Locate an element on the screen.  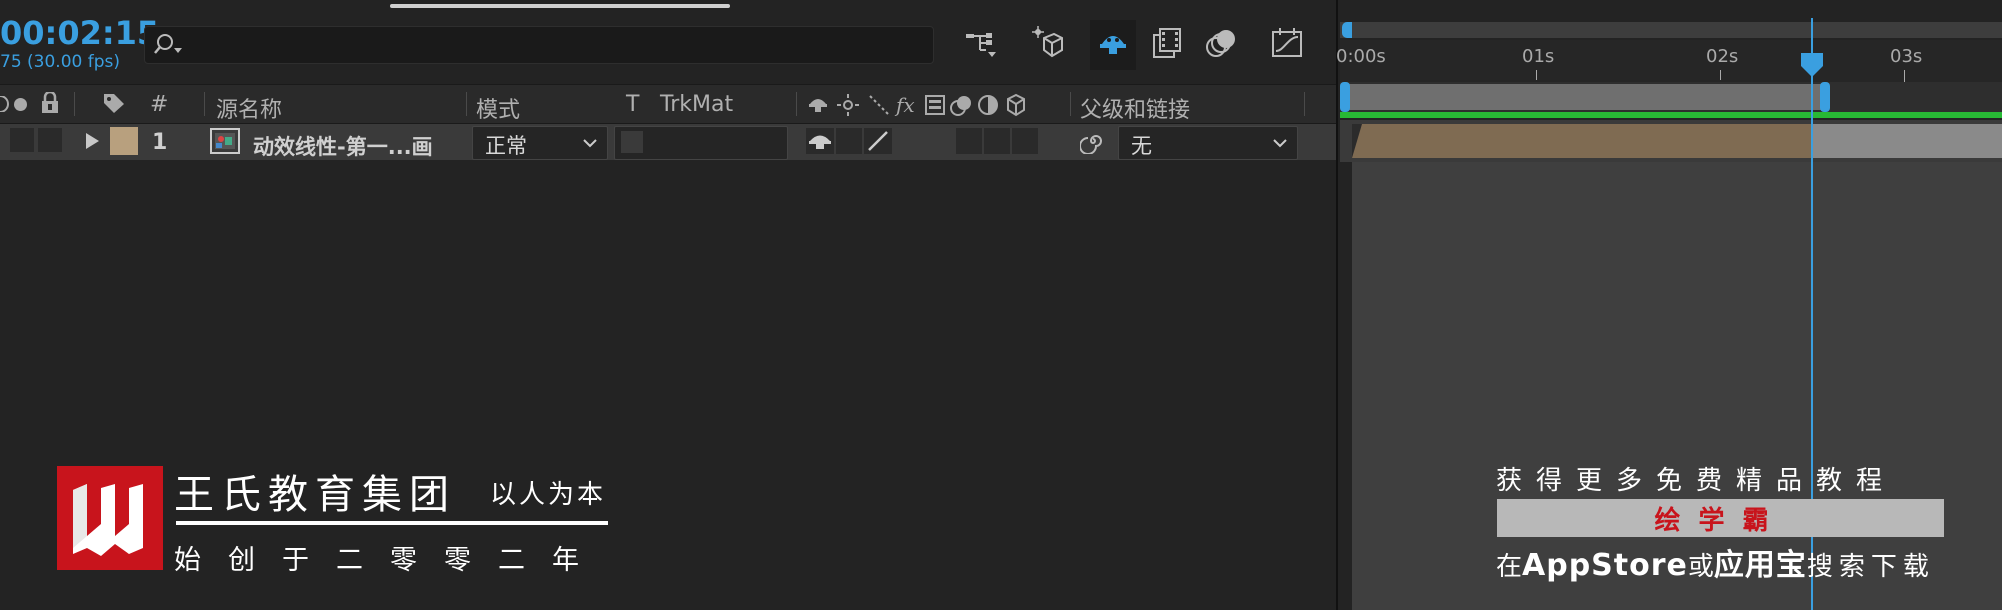
draft-3d-button is located at coordinates (1047, 45).